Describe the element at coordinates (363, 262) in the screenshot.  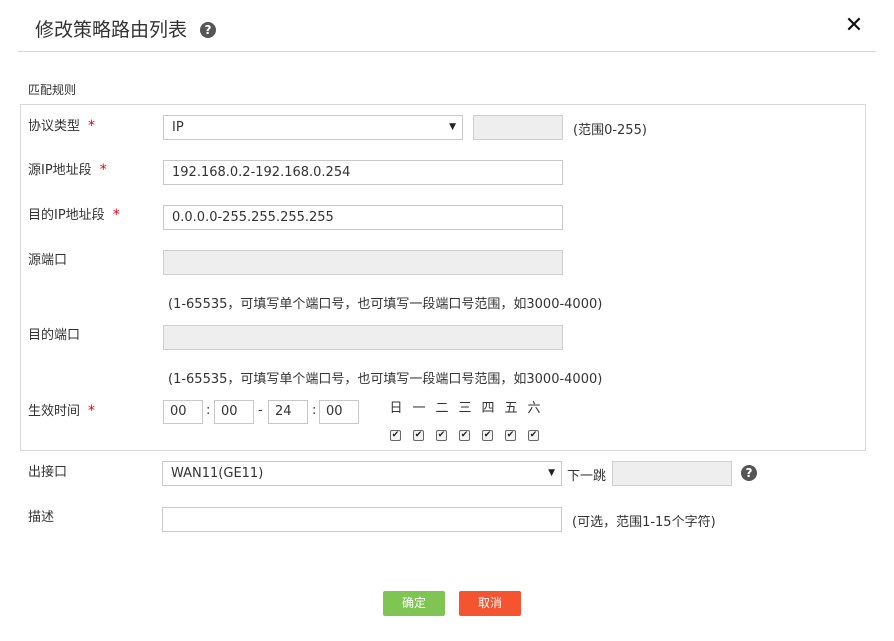
I see `src-port-input` at that location.